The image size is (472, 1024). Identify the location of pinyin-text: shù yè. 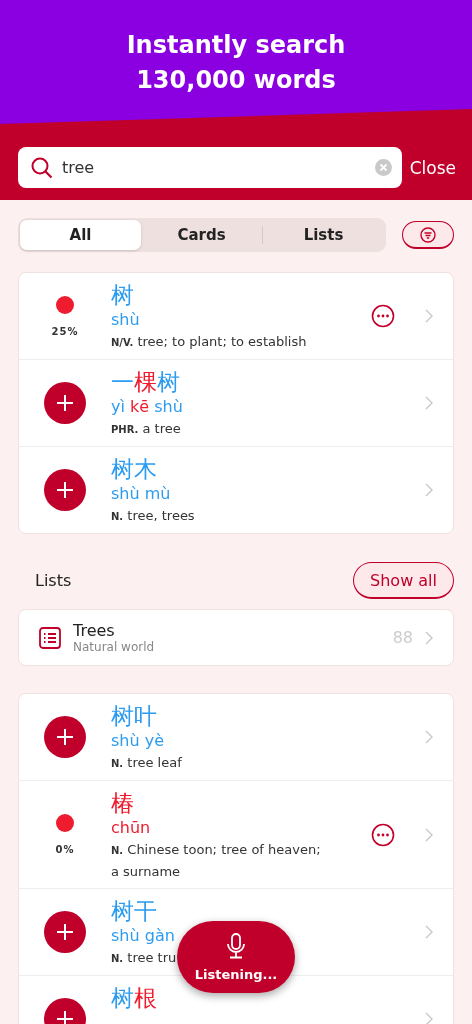
(138, 741).